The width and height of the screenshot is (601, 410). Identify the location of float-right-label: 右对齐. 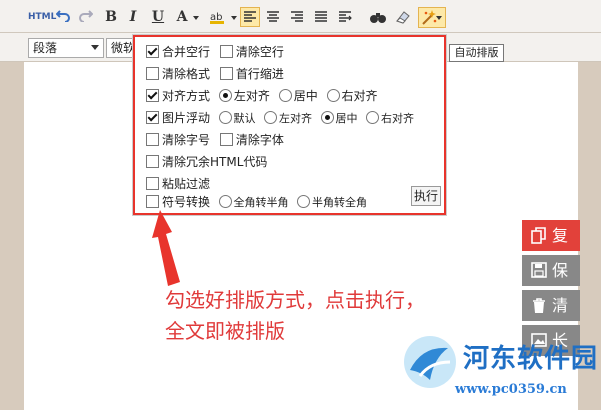
(398, 118).